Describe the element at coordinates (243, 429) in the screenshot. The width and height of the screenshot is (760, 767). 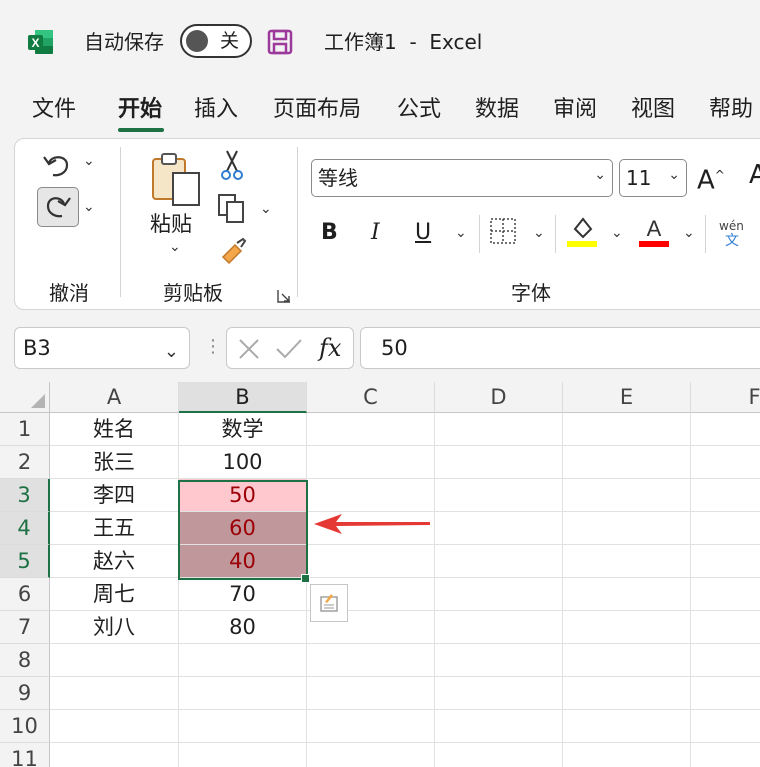
I see `cell-b1: 数学` at that location.